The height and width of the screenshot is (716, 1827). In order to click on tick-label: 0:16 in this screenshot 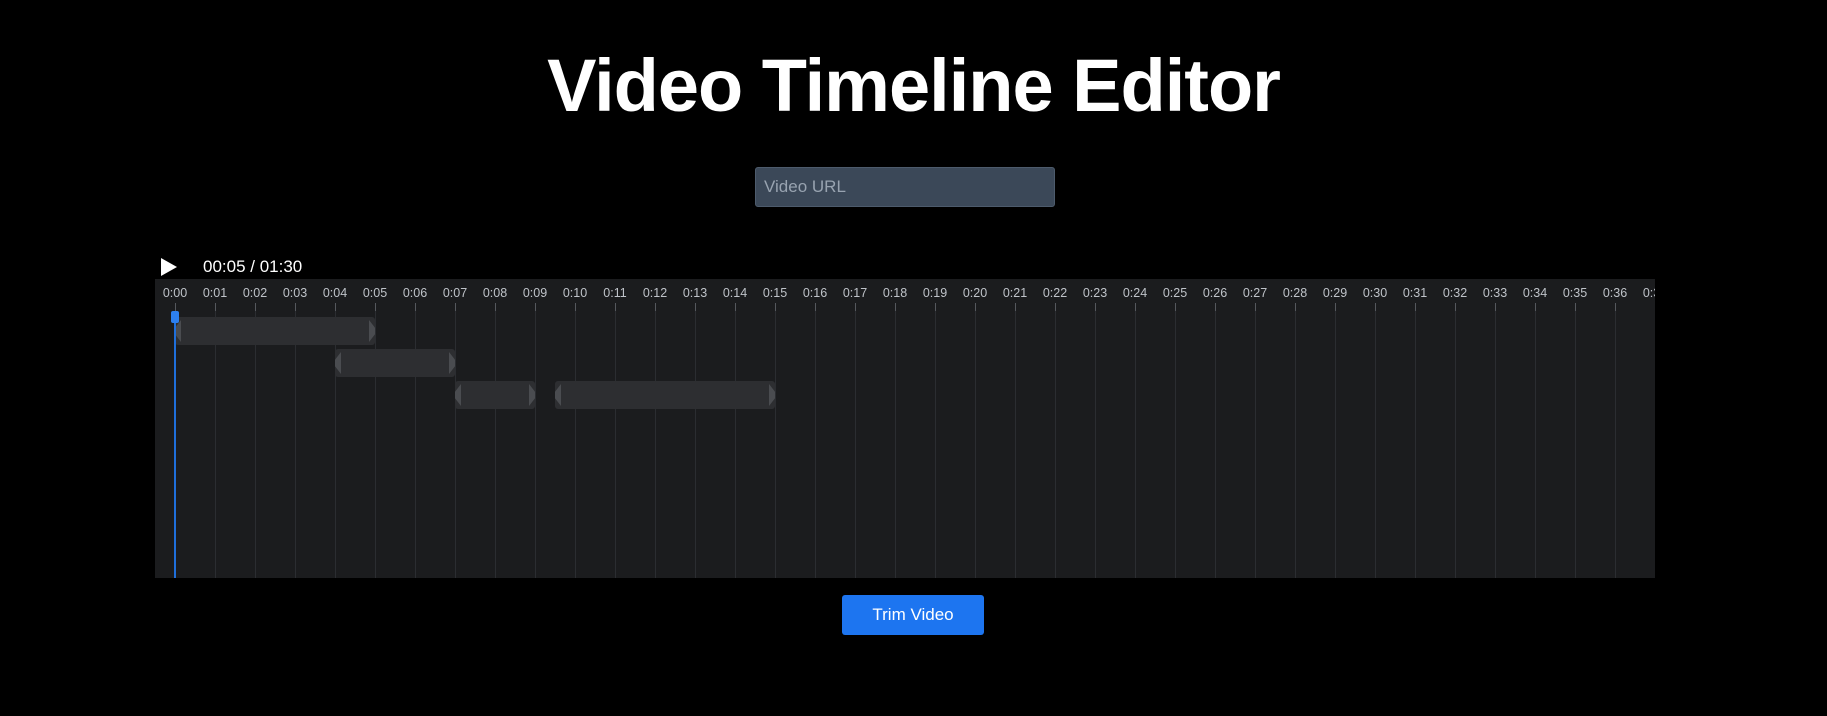, I will do `click(815, 293)`.